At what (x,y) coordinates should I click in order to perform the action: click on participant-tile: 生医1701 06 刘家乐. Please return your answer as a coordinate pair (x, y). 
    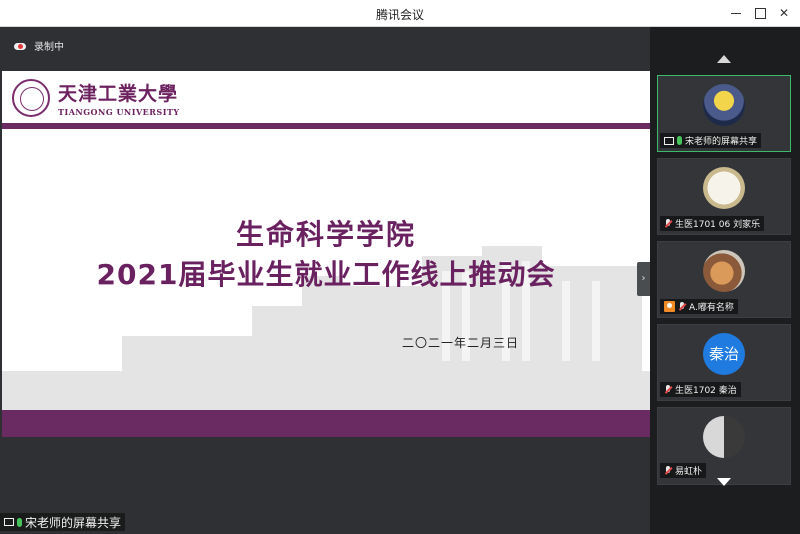
    Looking at the image, I should click on (724, 196).